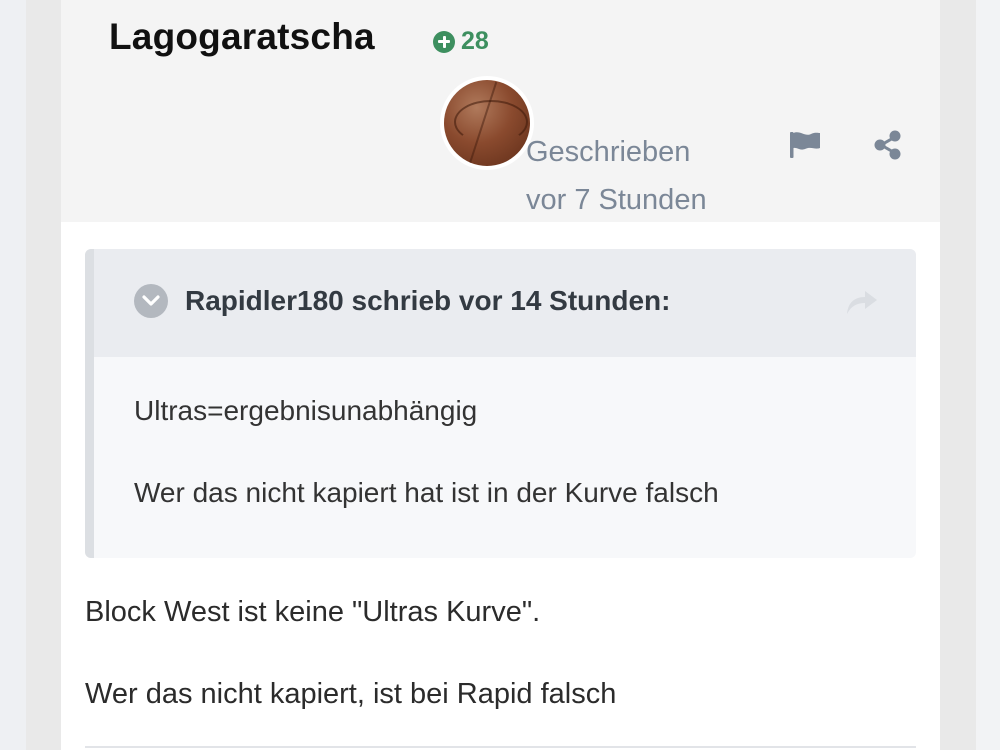 The height and width of the screenshot is (750, 1000). What do you see at coordinates (13, 375) in the screenshot?
I see `page-gutter-left` at bounding box center [13, 375].